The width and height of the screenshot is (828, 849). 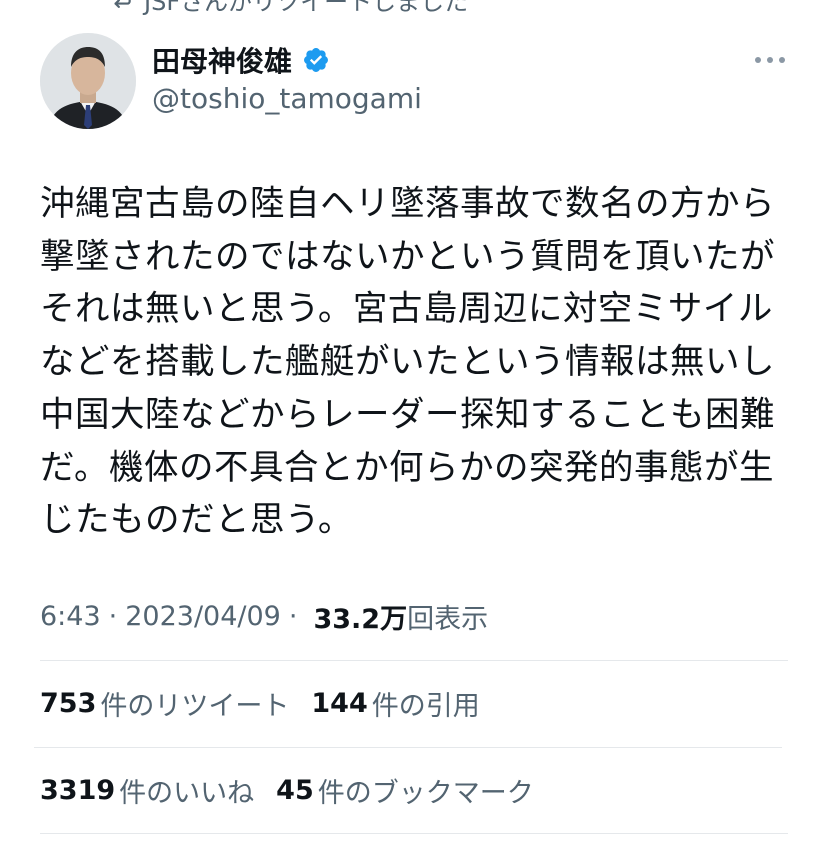 I want to click on views-count: 33.2万, so click(x=360, y=619).